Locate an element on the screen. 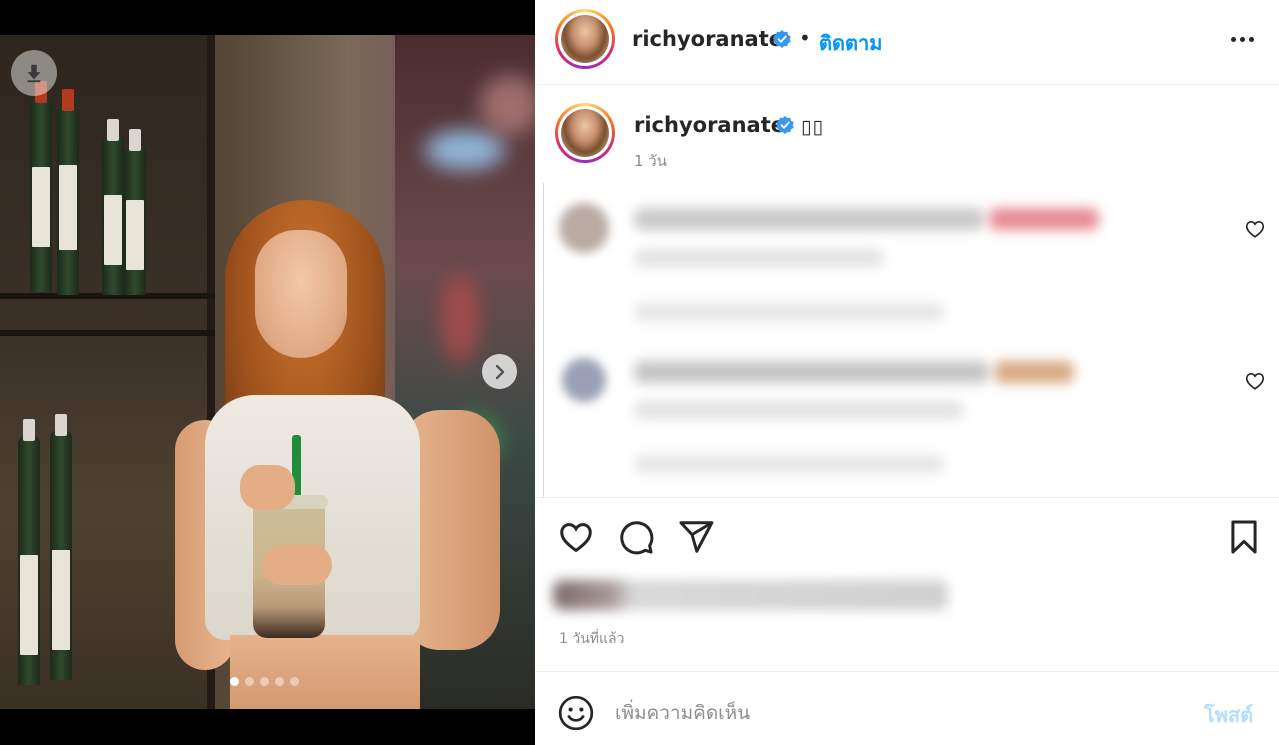  download-button is located at coordinates (34, 73).